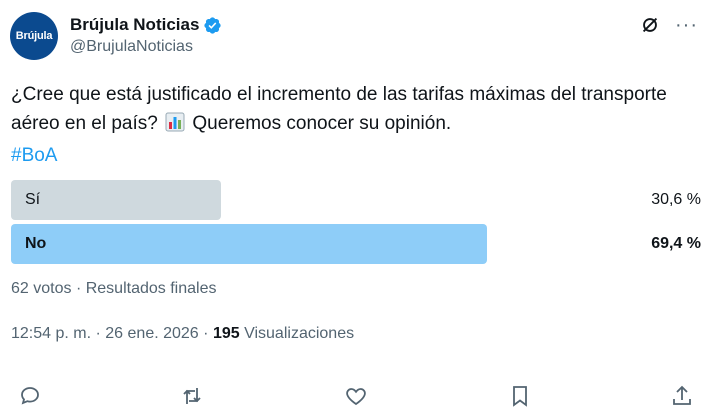  What do you see at coordinates (212, 25) in the screenshot?
I see `verified-badge-icon` at bounding box center [212, 25].